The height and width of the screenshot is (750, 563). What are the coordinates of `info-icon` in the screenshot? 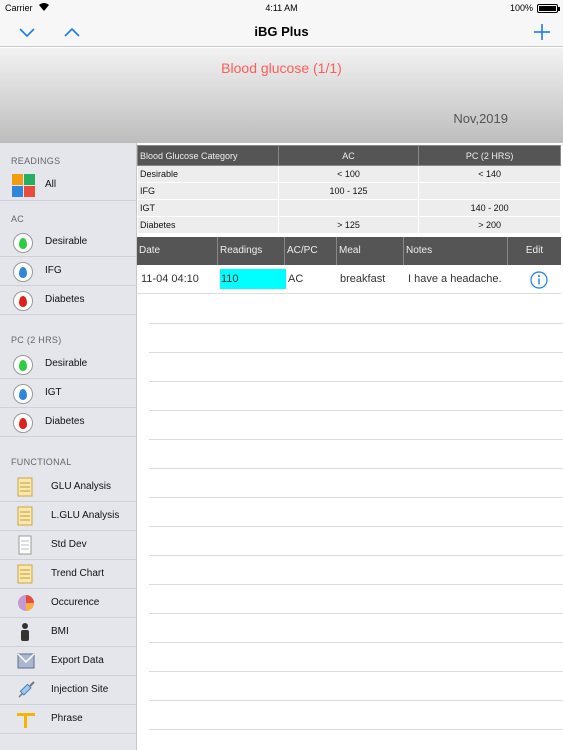 It's located at (539, 285).